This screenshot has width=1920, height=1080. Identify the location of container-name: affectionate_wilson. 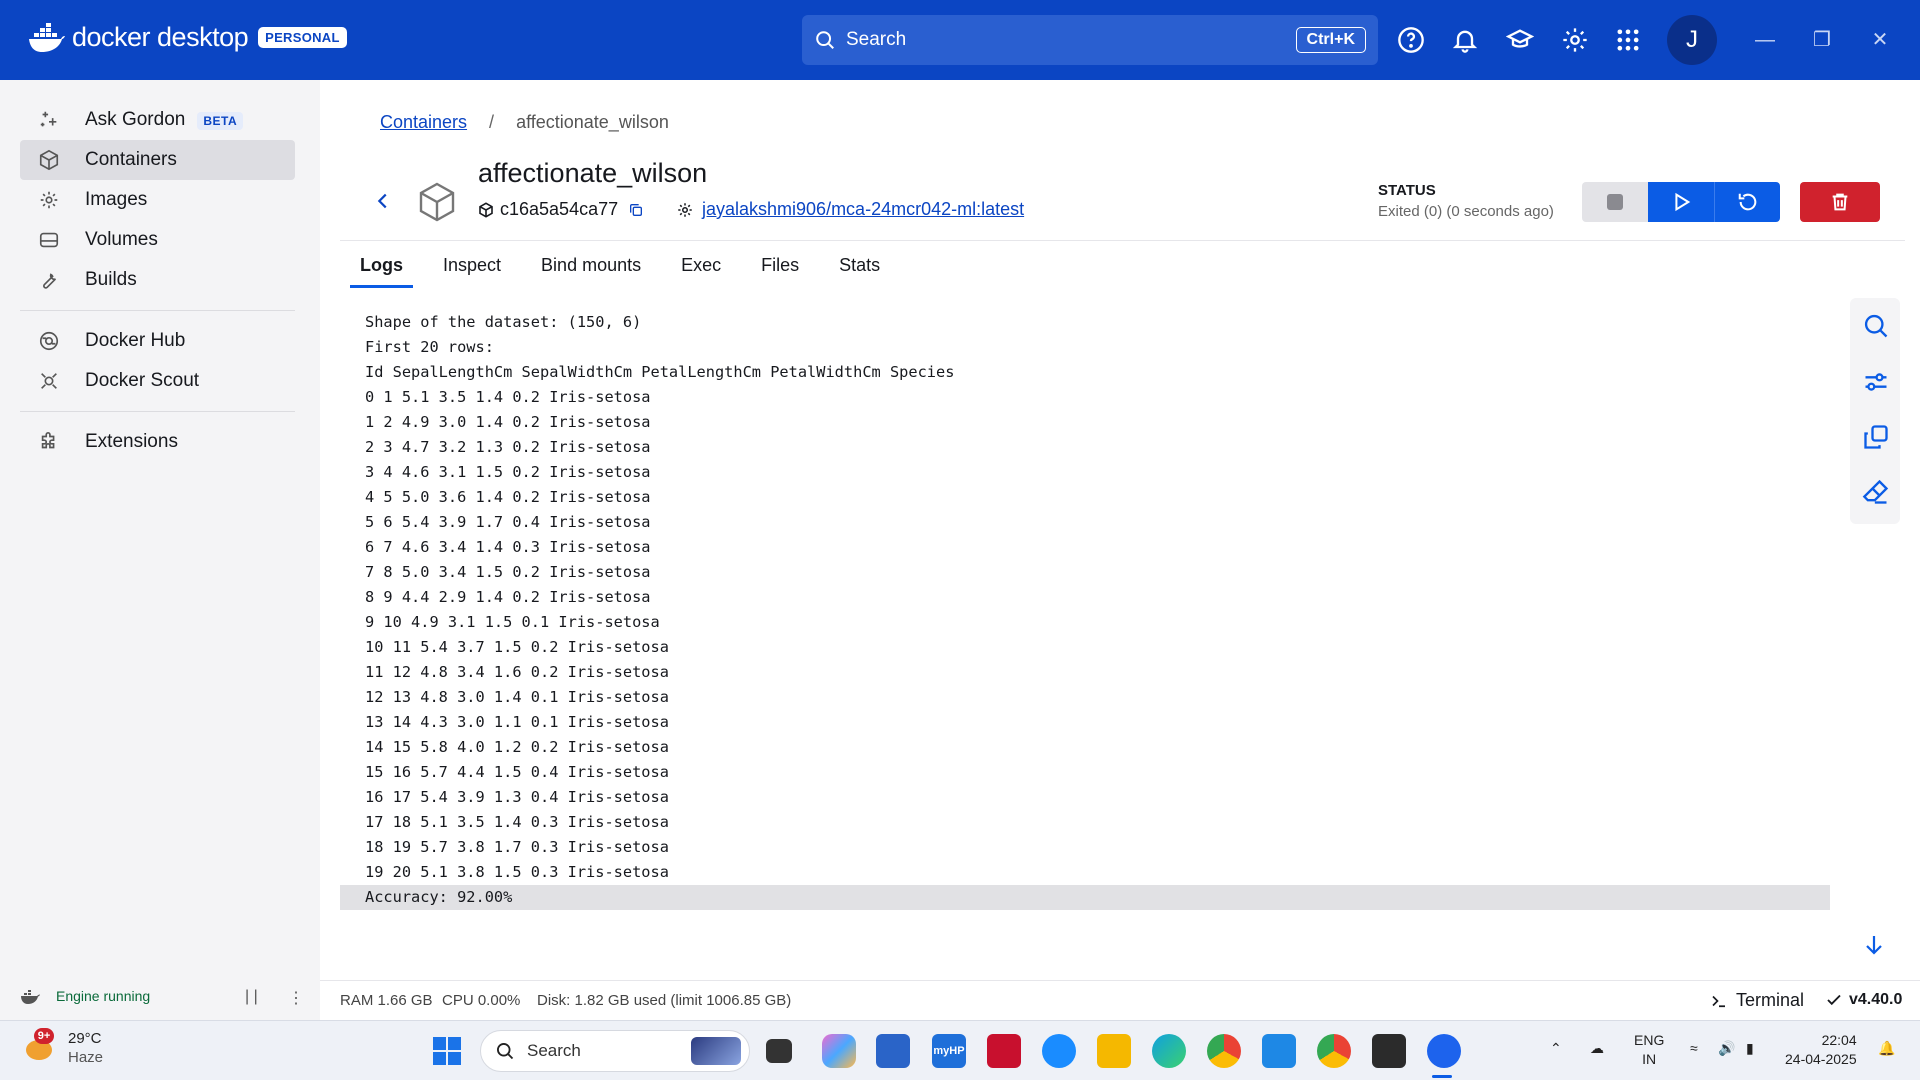
(593, 173).